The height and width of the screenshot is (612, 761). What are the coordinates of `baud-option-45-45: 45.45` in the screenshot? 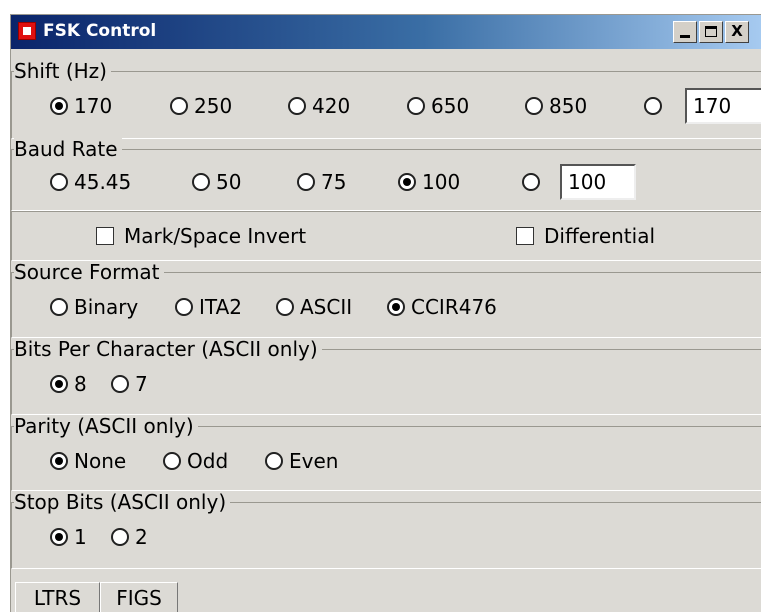 It's located at (90, 182).